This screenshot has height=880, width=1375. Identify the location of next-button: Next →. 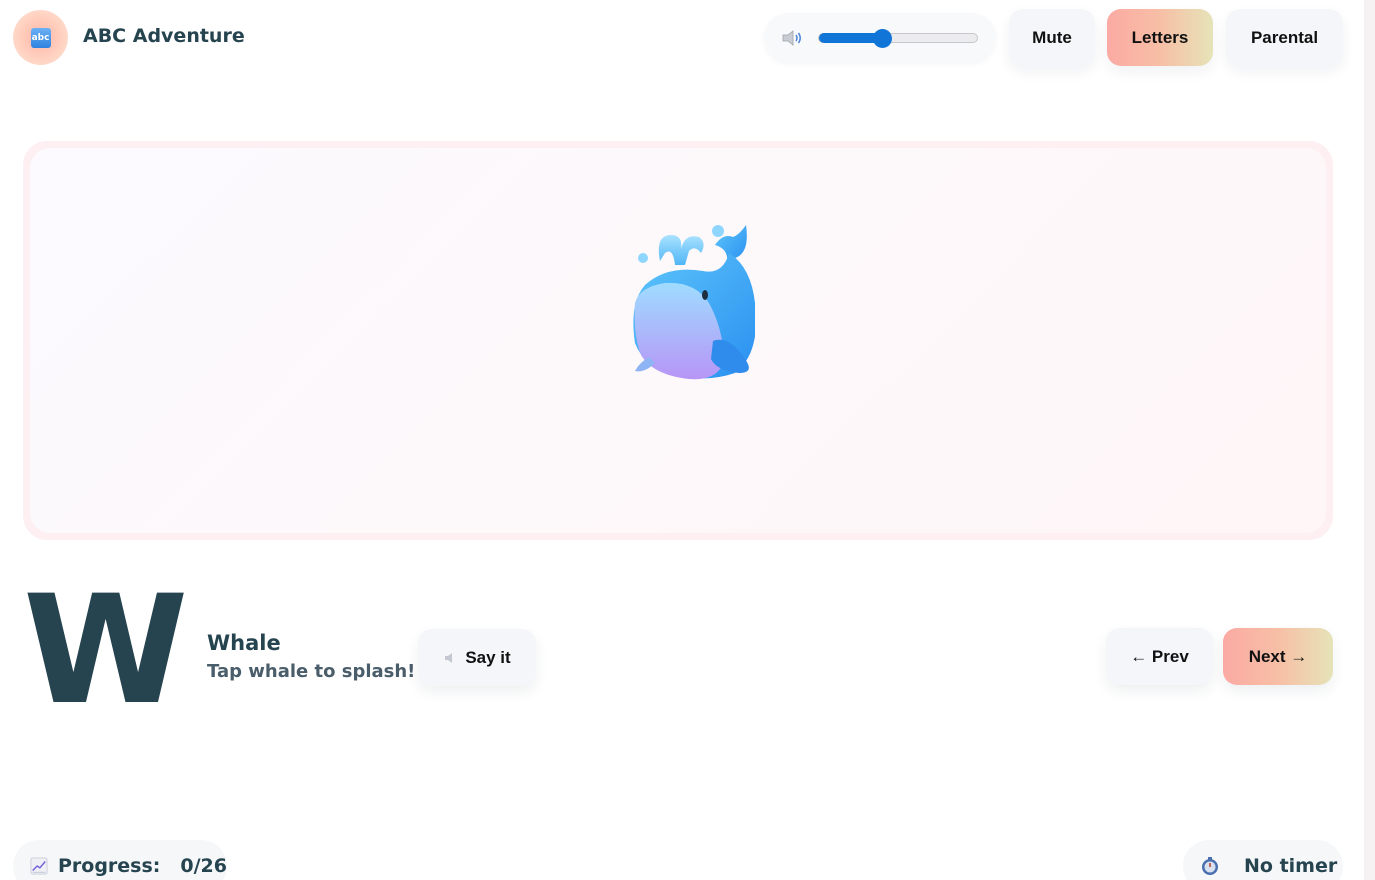
(1278, 656).